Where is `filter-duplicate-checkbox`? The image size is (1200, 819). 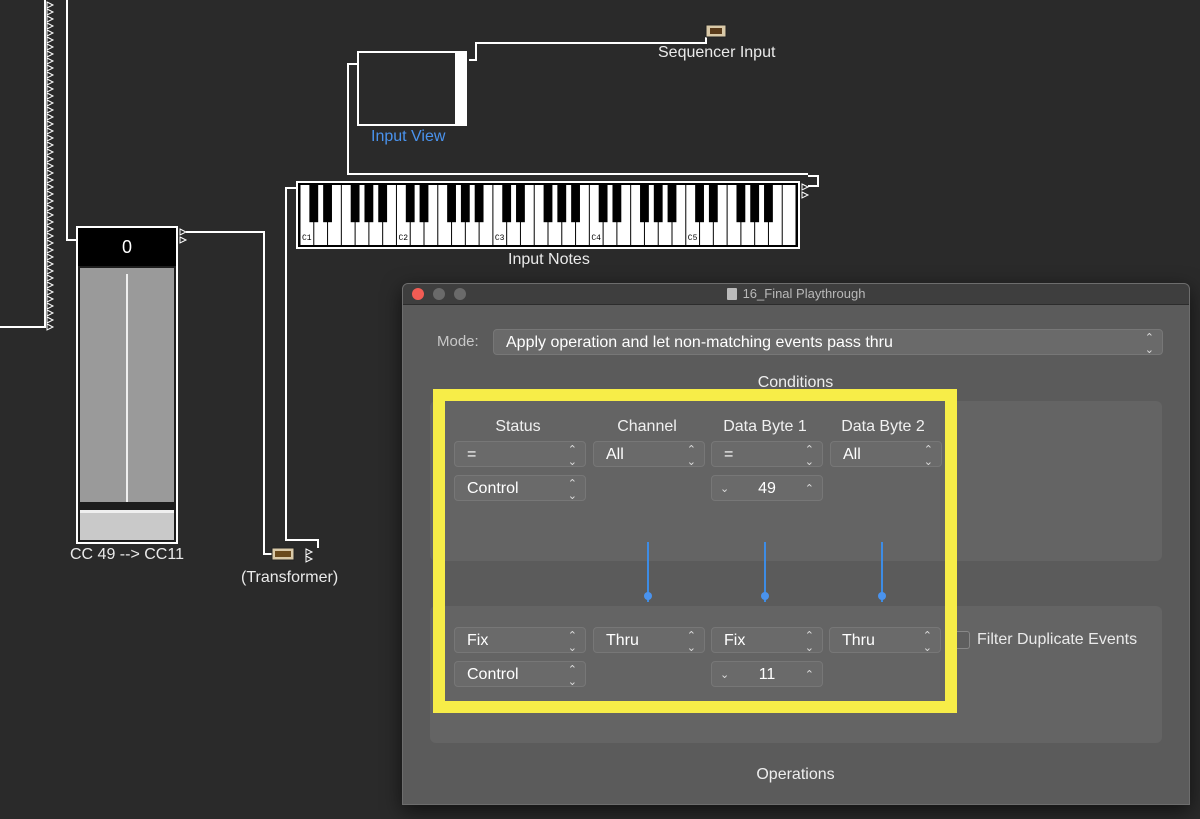 filter-duplicate-checkbox is located at coordinates (961, 640).